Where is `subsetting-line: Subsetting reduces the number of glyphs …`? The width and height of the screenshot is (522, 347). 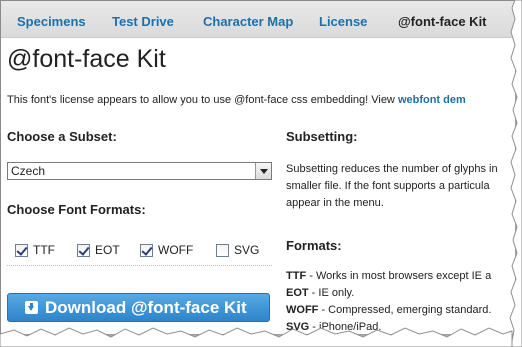 subsetting-line: Subsetting reduces the number of glyphs … is located at coordinates (392, 169).